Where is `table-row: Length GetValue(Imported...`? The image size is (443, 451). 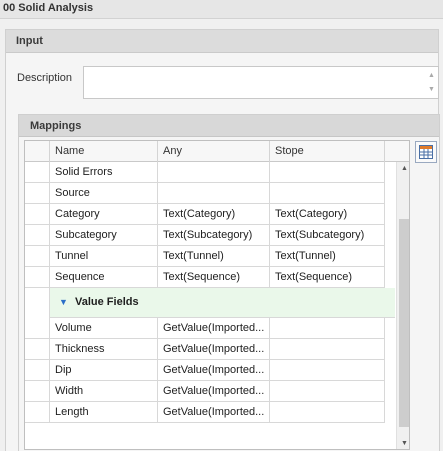
table-row: Length GetValue(Imported... is located at coordinates (205, 412).